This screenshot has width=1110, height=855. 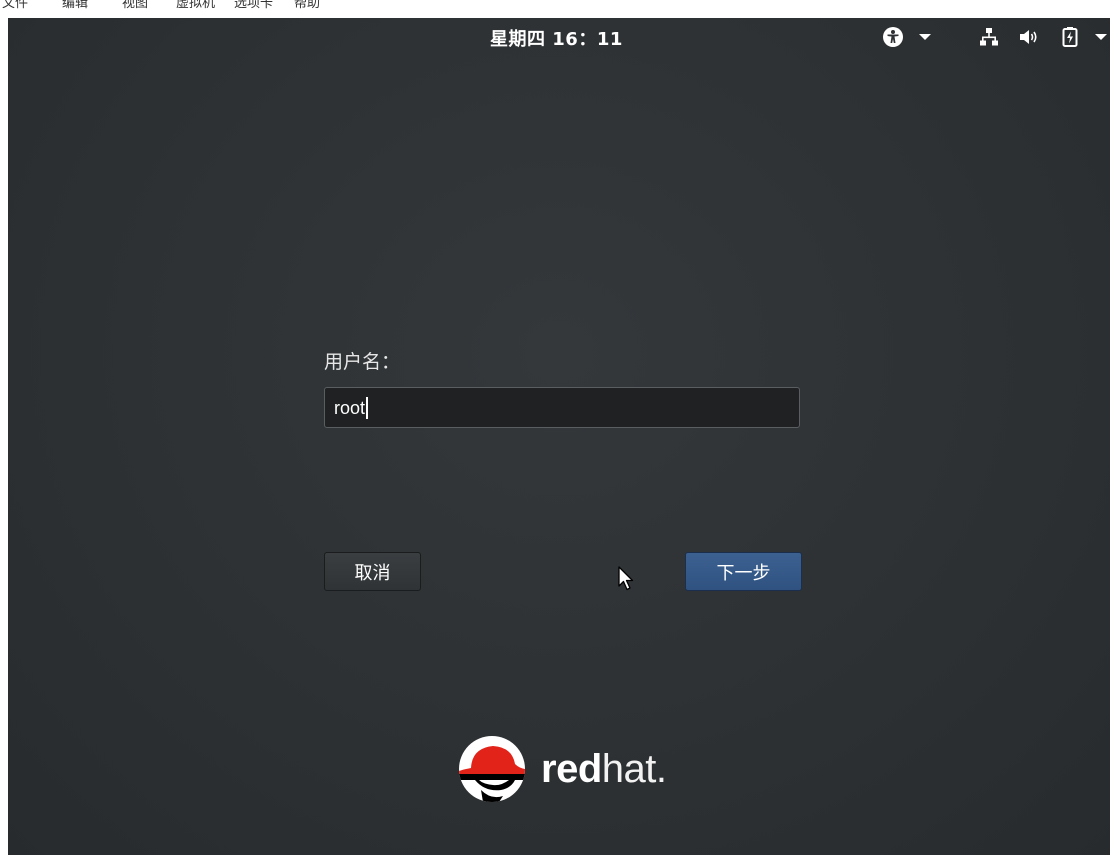 What do you see at coordinates (15, 5) in the screenshot?
I see `host-menu-item: 文件` at bounding box center [15, 5].